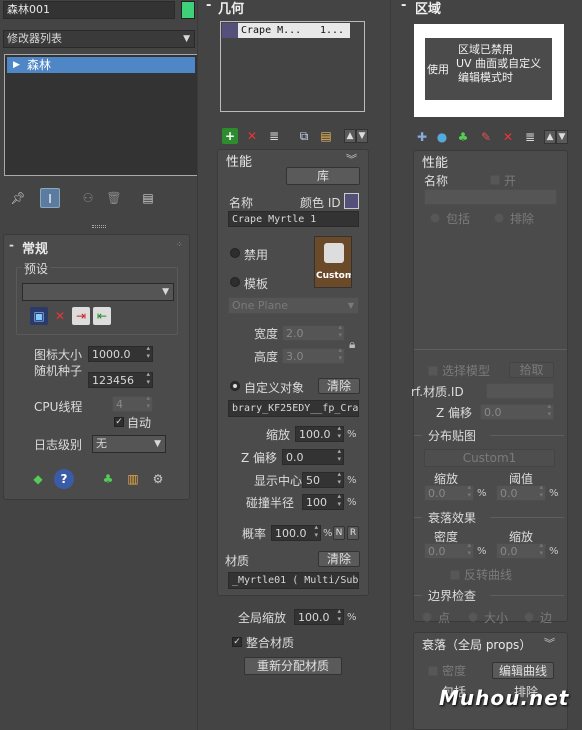 Image resolution: width=582 pixels, height=730 pixels. I want to click on disable-radio, so click(235, 253).